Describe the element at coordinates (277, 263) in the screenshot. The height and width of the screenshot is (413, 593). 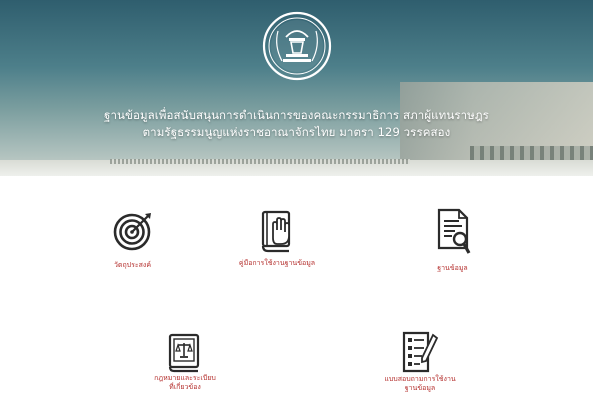
I see `menu-label-manual: คู่มือการใช้งานฐานข้อมูล` at that location.